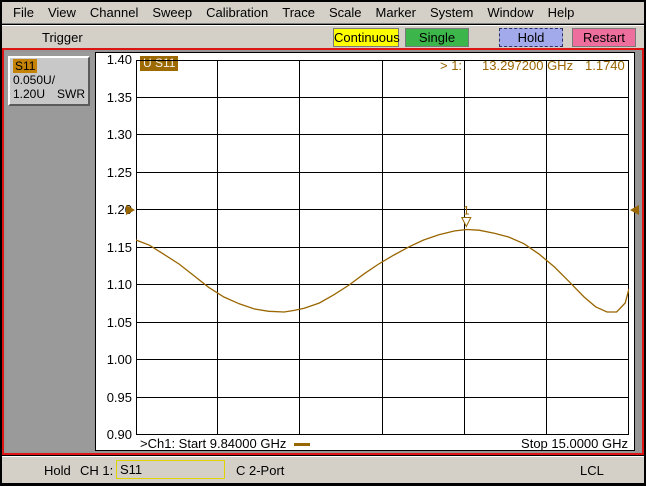 The height and width of the screenshot is (486, 646). Describe the element at coordinates (172, 12) in the screenshot. I see `menu-item-sweep: Sweep` at that location.